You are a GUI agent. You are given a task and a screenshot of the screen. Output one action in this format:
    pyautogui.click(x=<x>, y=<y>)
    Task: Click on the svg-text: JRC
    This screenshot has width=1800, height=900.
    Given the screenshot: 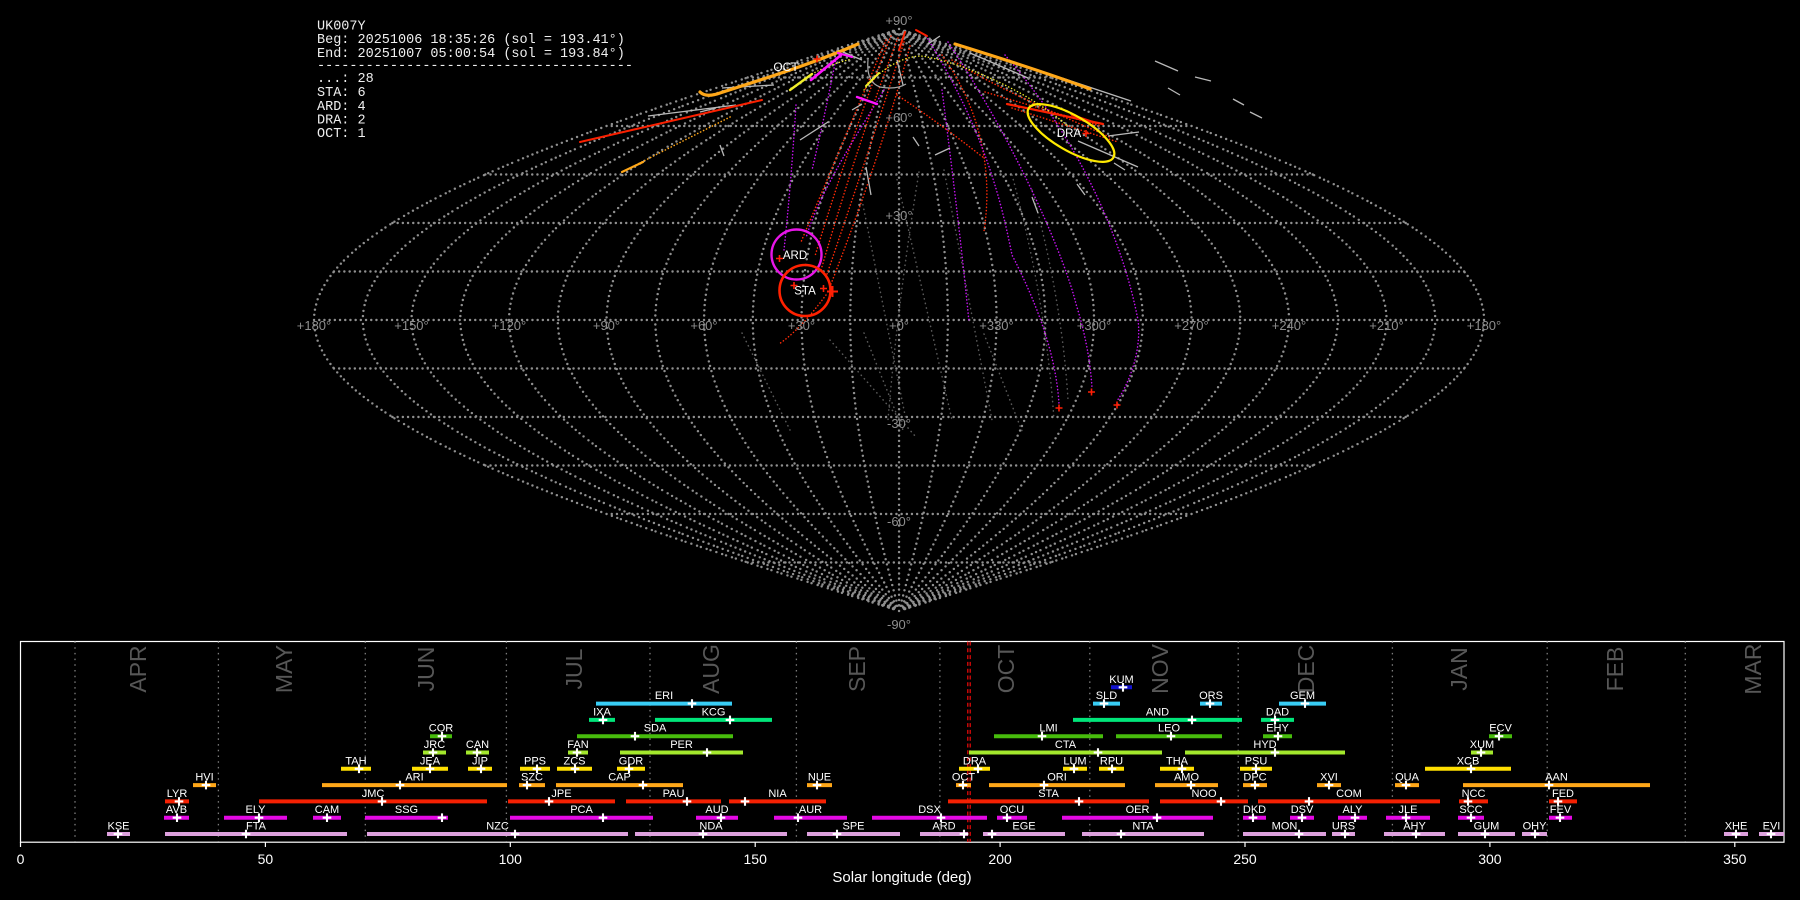 What is the action you would take?
    pyautogui.click(x=434, y=745)
    